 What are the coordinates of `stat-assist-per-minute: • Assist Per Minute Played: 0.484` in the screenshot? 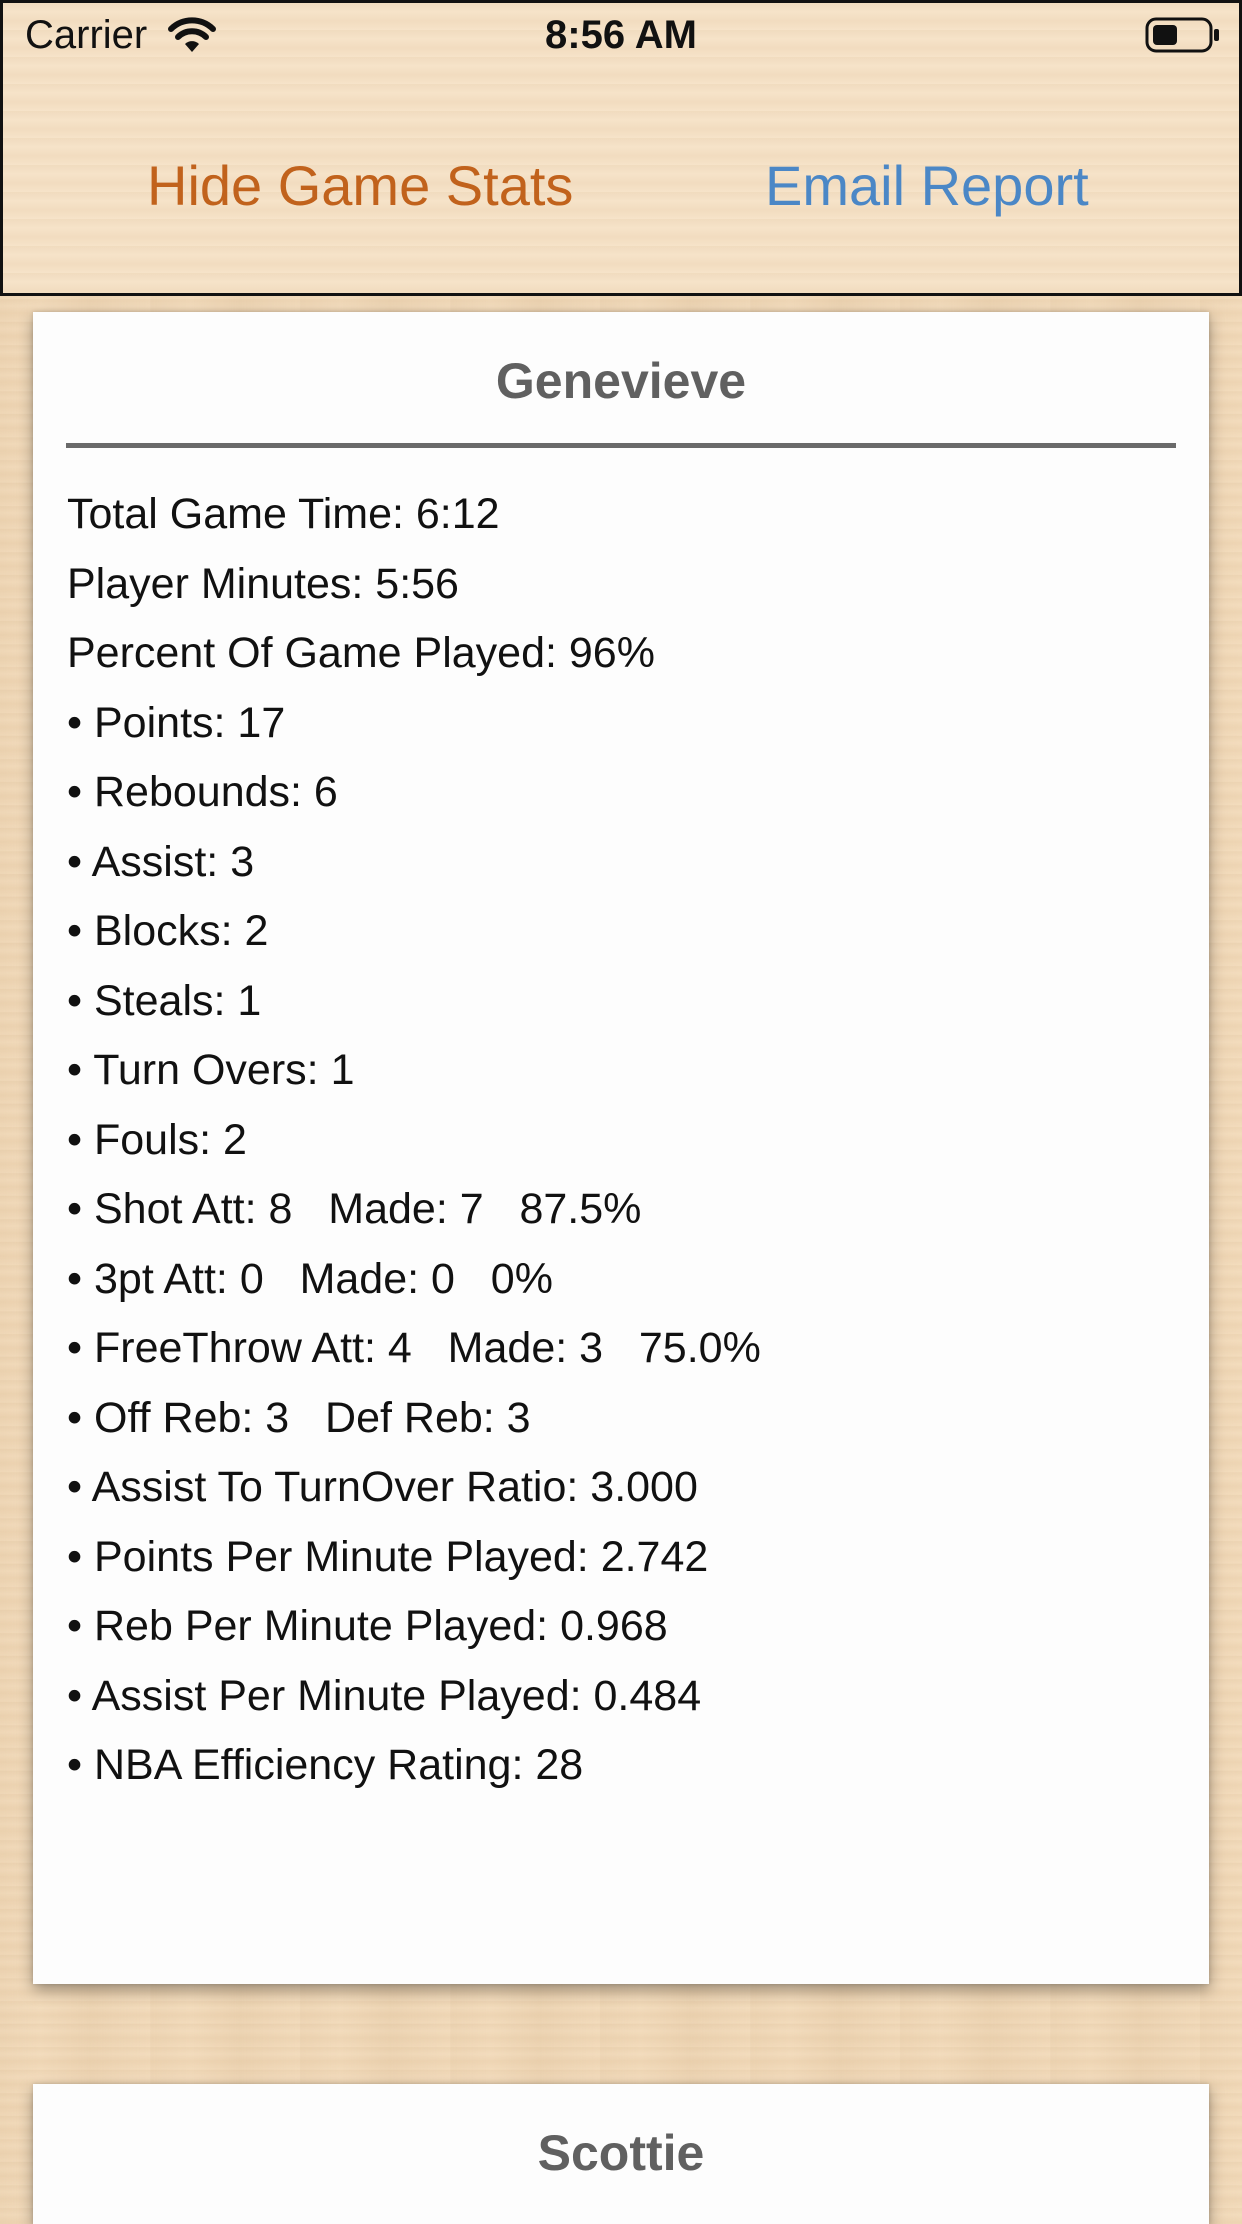 It's located at (384, 1695).